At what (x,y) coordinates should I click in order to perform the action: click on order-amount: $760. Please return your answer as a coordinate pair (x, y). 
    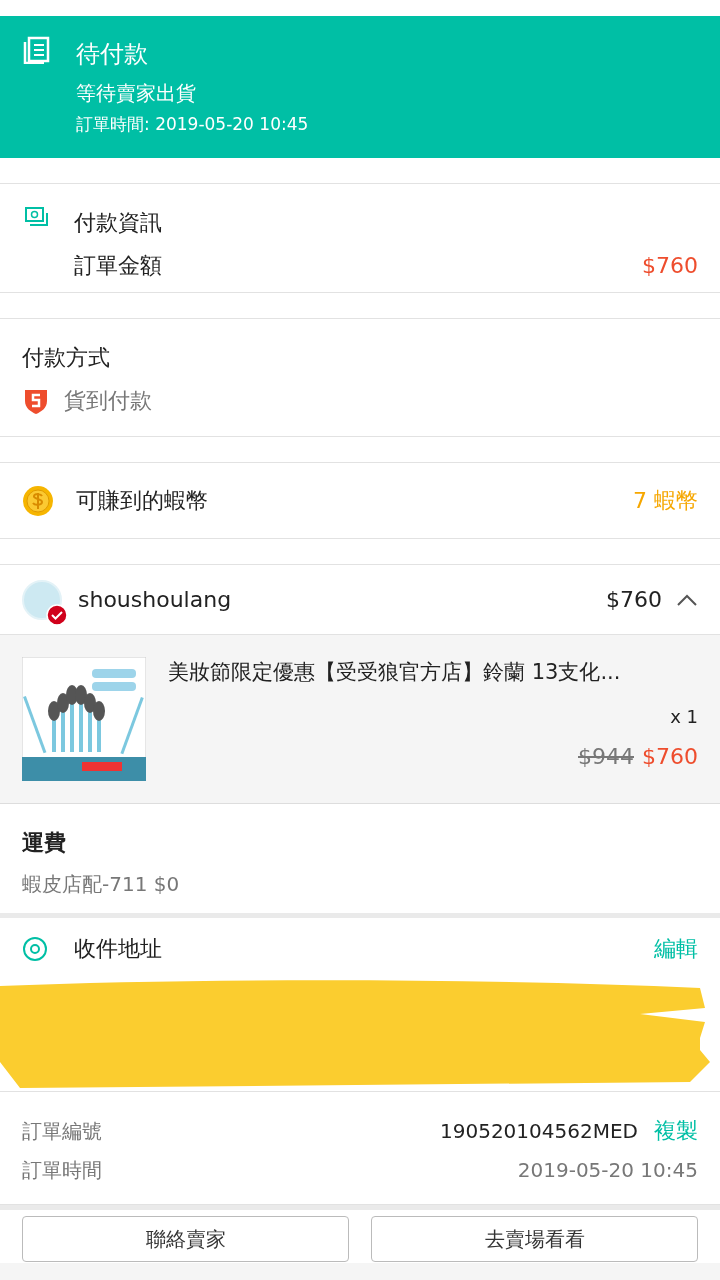
    Looking at the image, I should click on (670, 266).